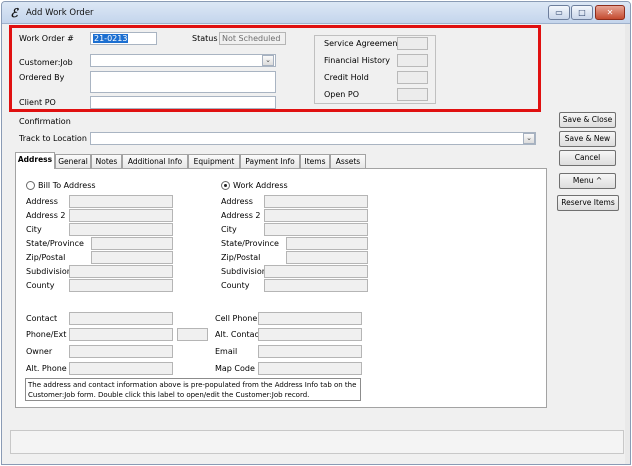  Describe the element at coordinates (313, 138) in the screenshot. I see `track-to-location-combo` at that location.